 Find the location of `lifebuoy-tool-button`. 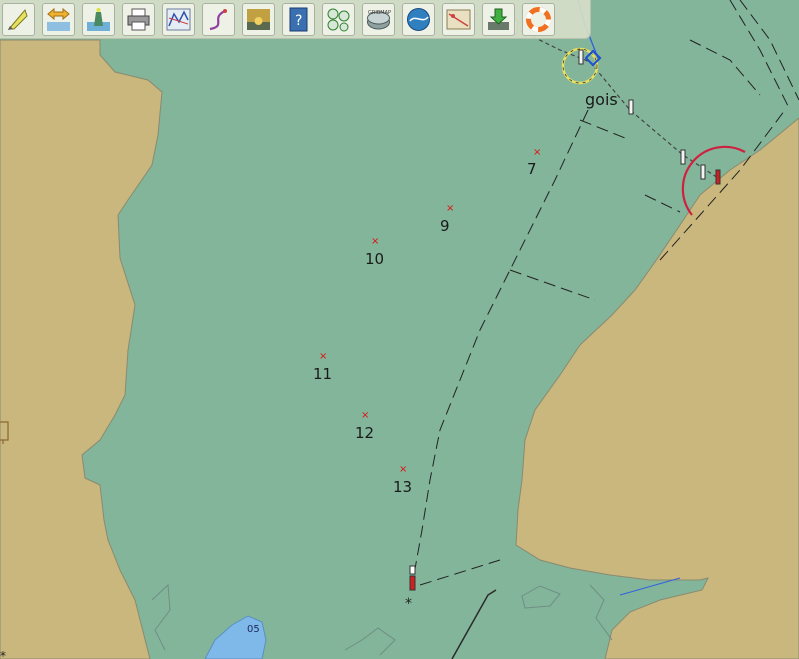

lifebuoy-tool-button is located at coordinates (538, 19).